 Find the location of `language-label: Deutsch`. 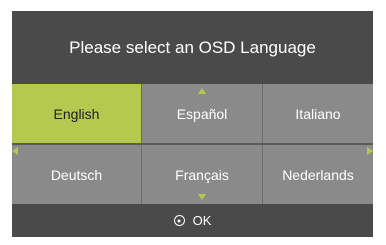

language-label: Deutsch is located at coordinates (76, 174).